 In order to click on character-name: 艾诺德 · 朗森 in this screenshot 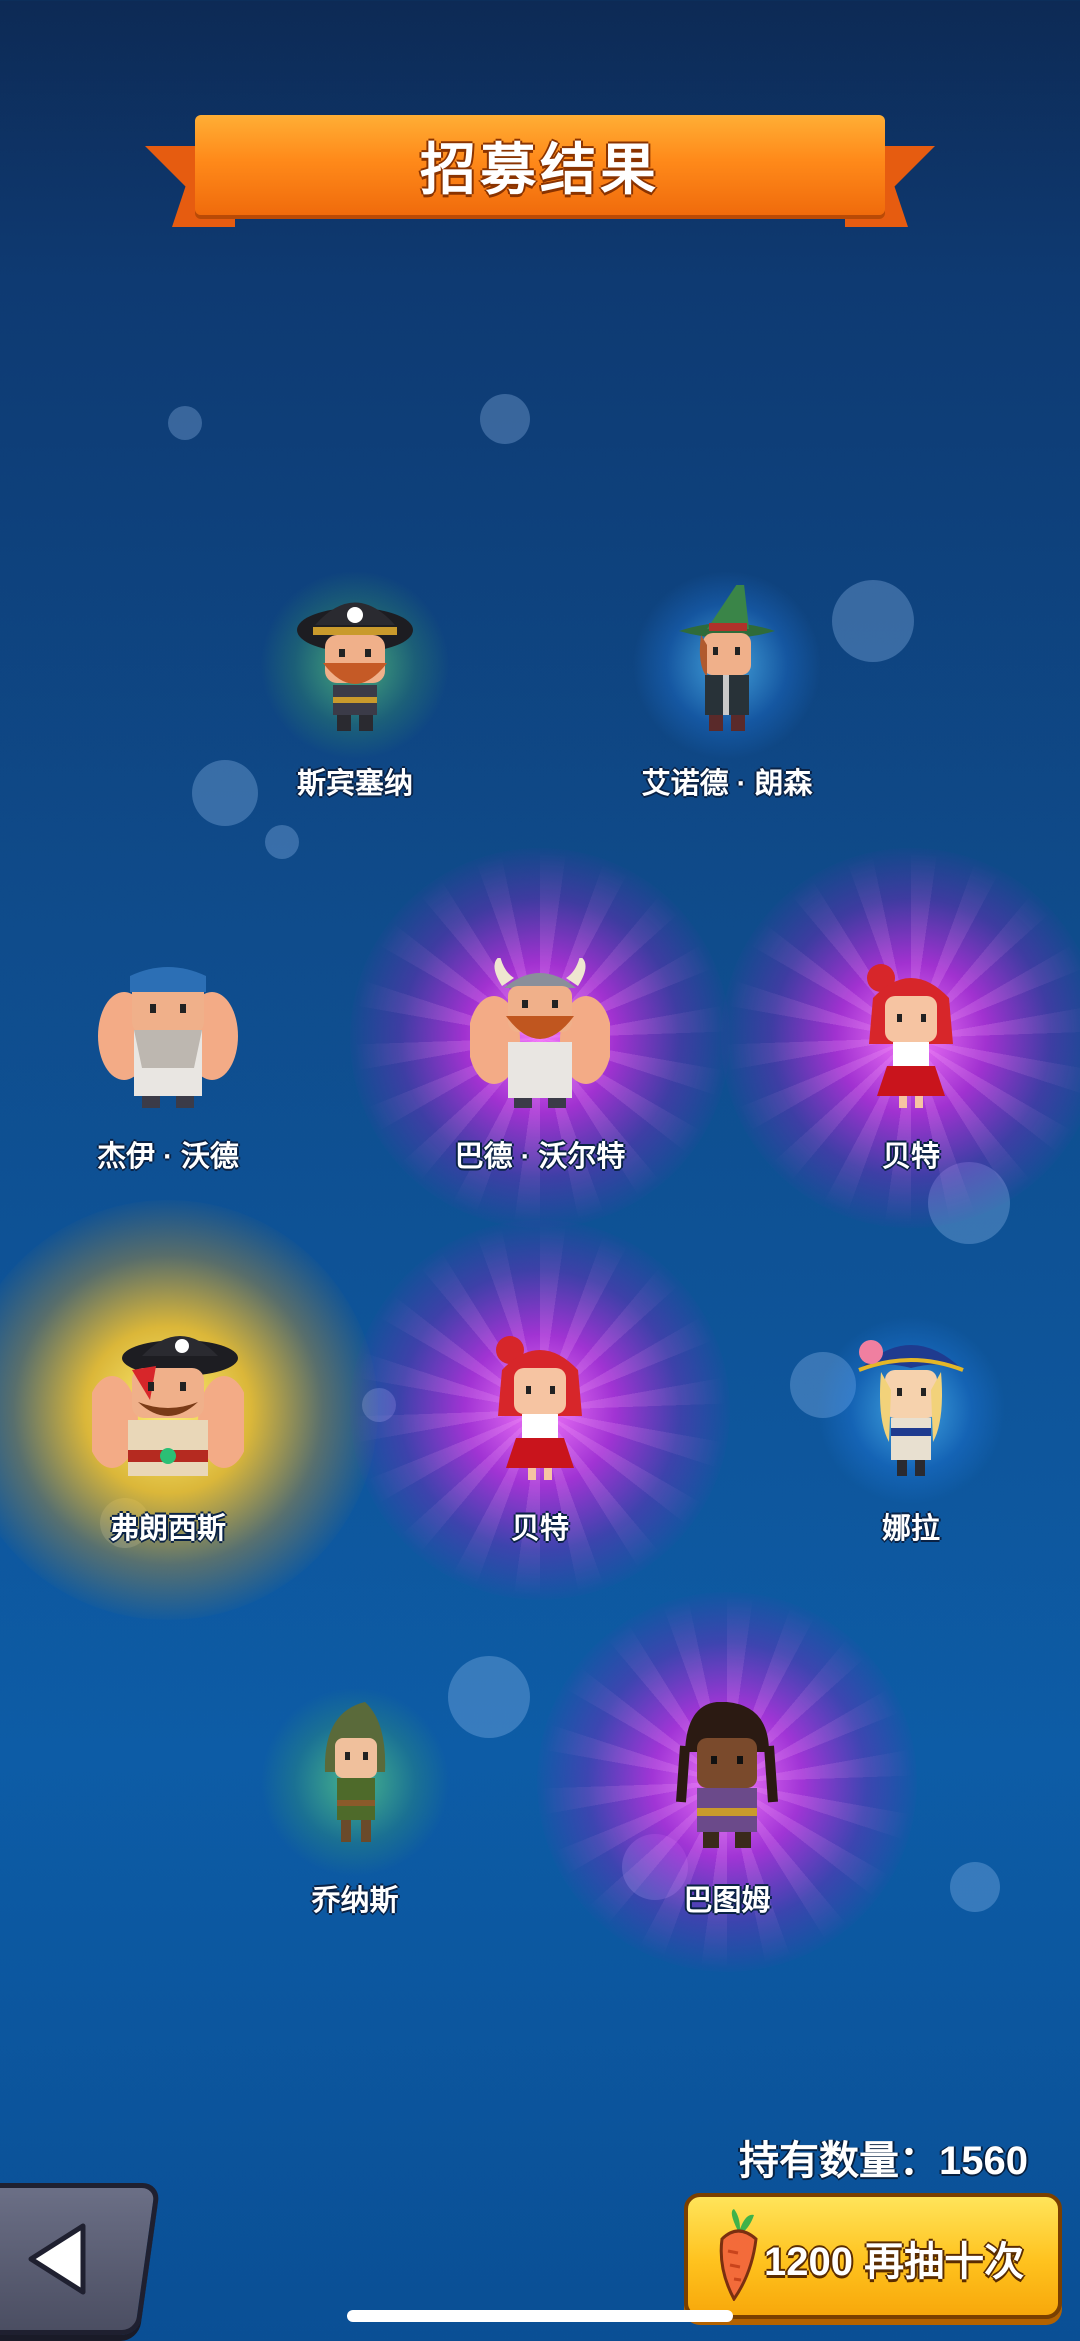, I will do `click(727, 784)`.